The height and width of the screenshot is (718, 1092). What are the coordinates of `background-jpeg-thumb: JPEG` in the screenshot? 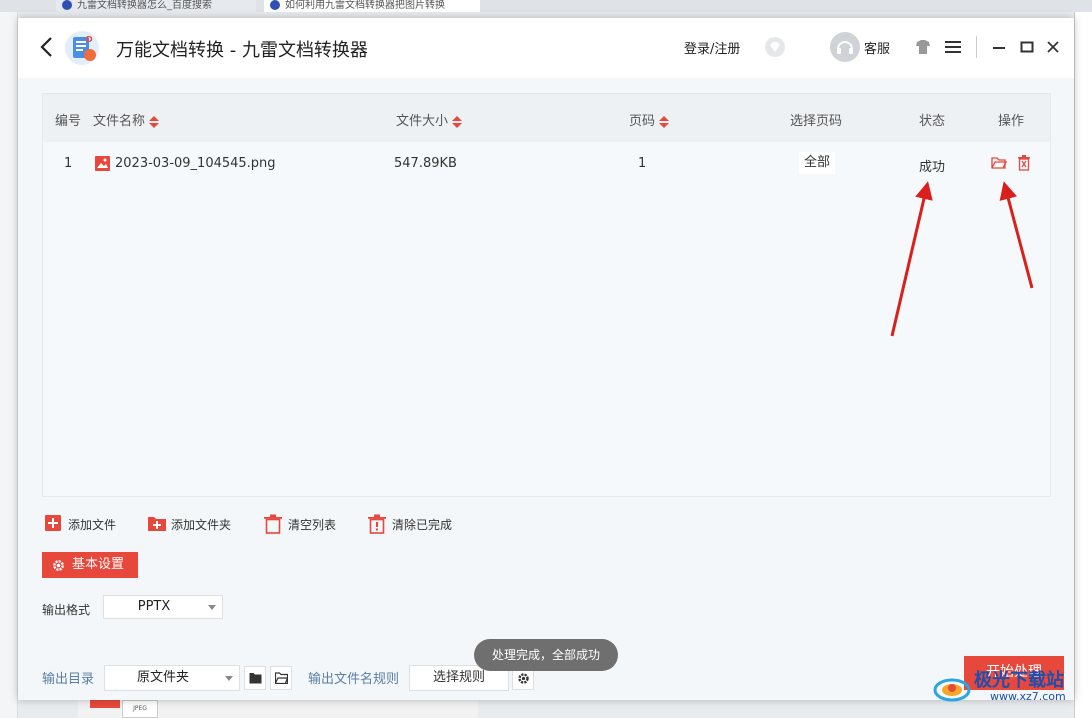 It's located at (140, 709).